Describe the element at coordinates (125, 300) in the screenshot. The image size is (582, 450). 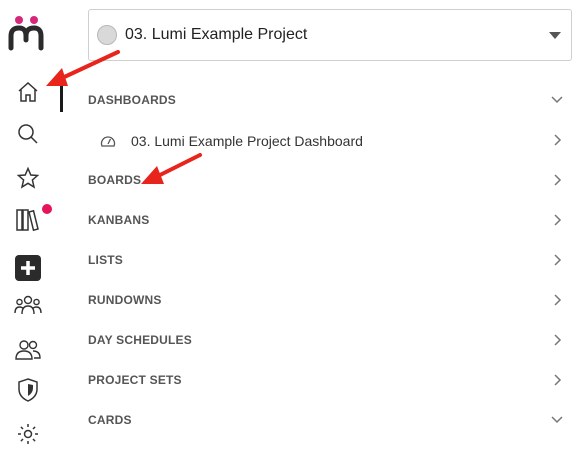
I see `section-label: RUNDOWNS` at that location.